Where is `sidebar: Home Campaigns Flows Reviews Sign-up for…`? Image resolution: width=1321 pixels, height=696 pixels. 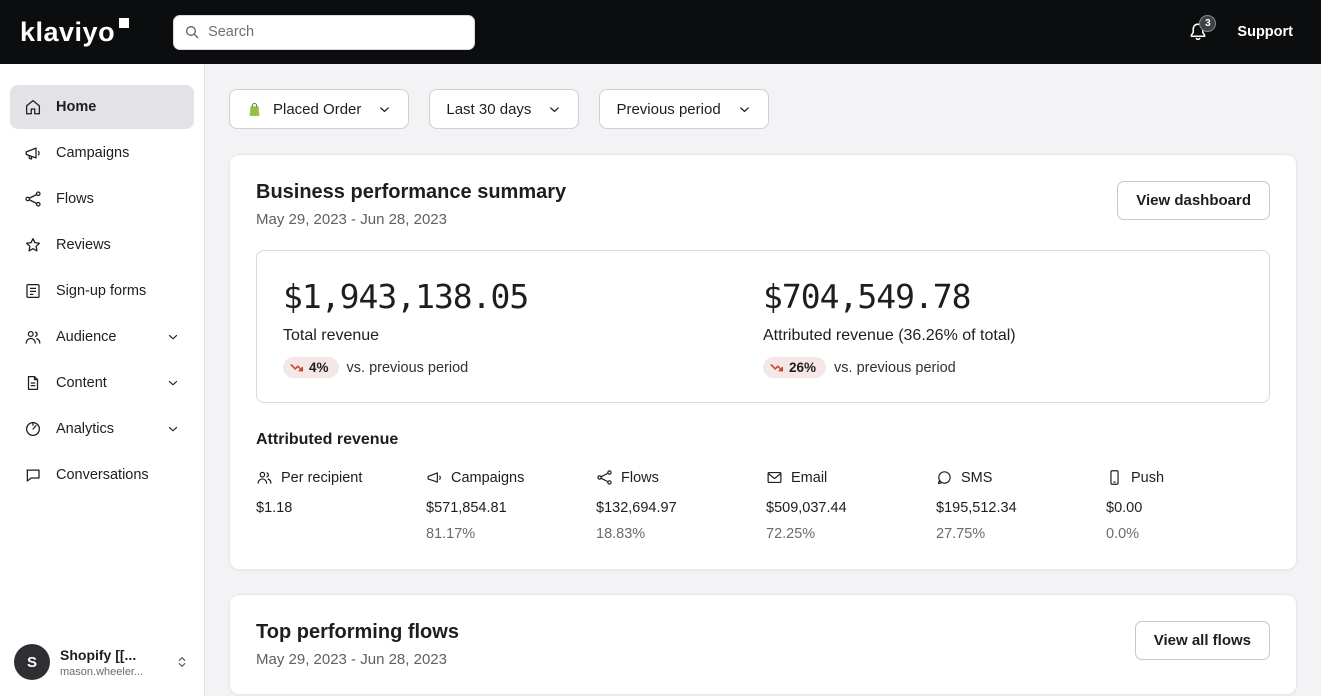
sidebar: Home Campaigns Flows Reviews Sign-up for… is located at coordinates (102, 380).